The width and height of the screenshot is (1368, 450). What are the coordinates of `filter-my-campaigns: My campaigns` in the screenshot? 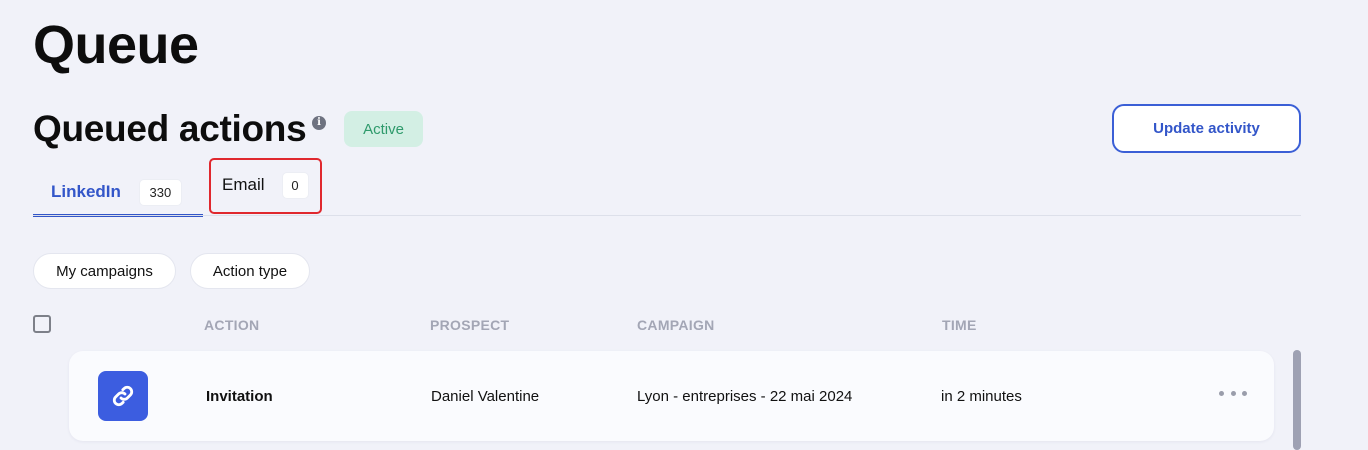 It's located at (104, 271).